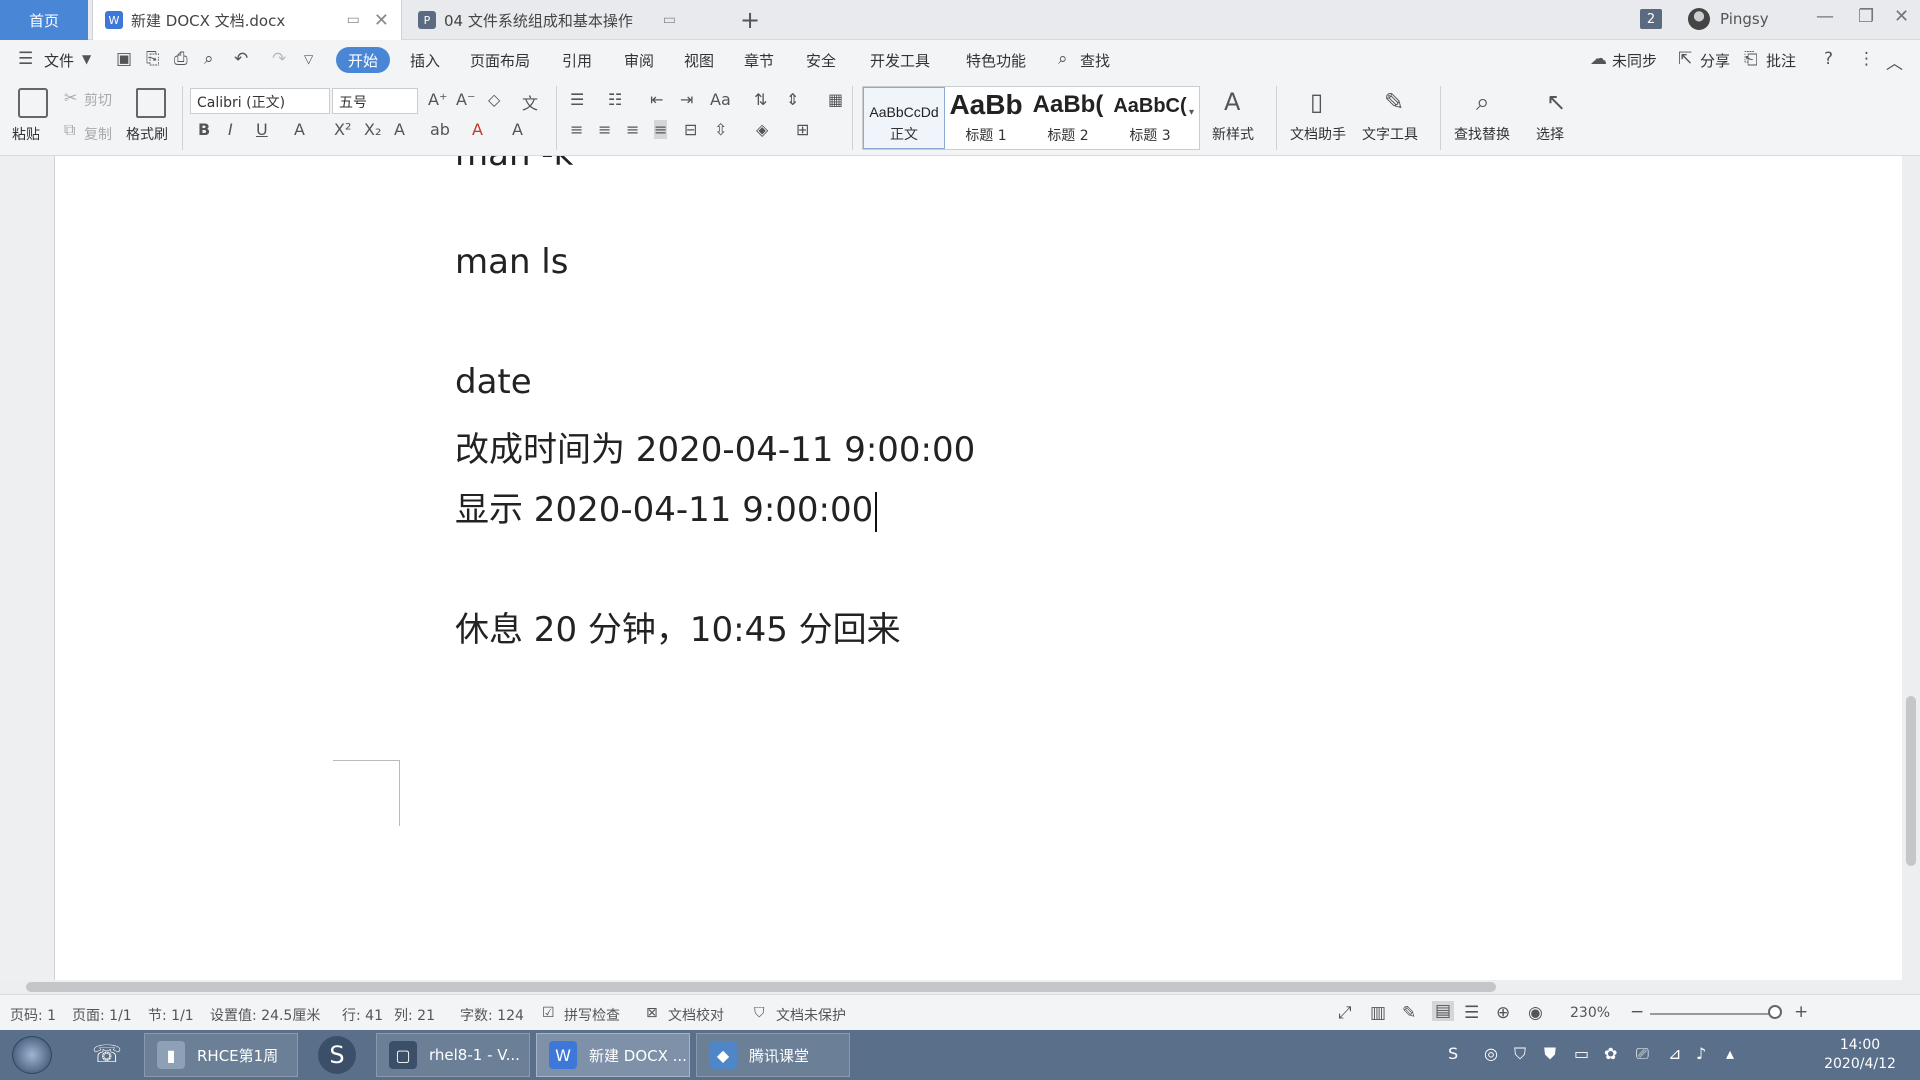  What do you see at coordinates (25, 59) in the screenshot?
I see `hamburger-menu-icon: ☰` at bounding box center [25, 59].